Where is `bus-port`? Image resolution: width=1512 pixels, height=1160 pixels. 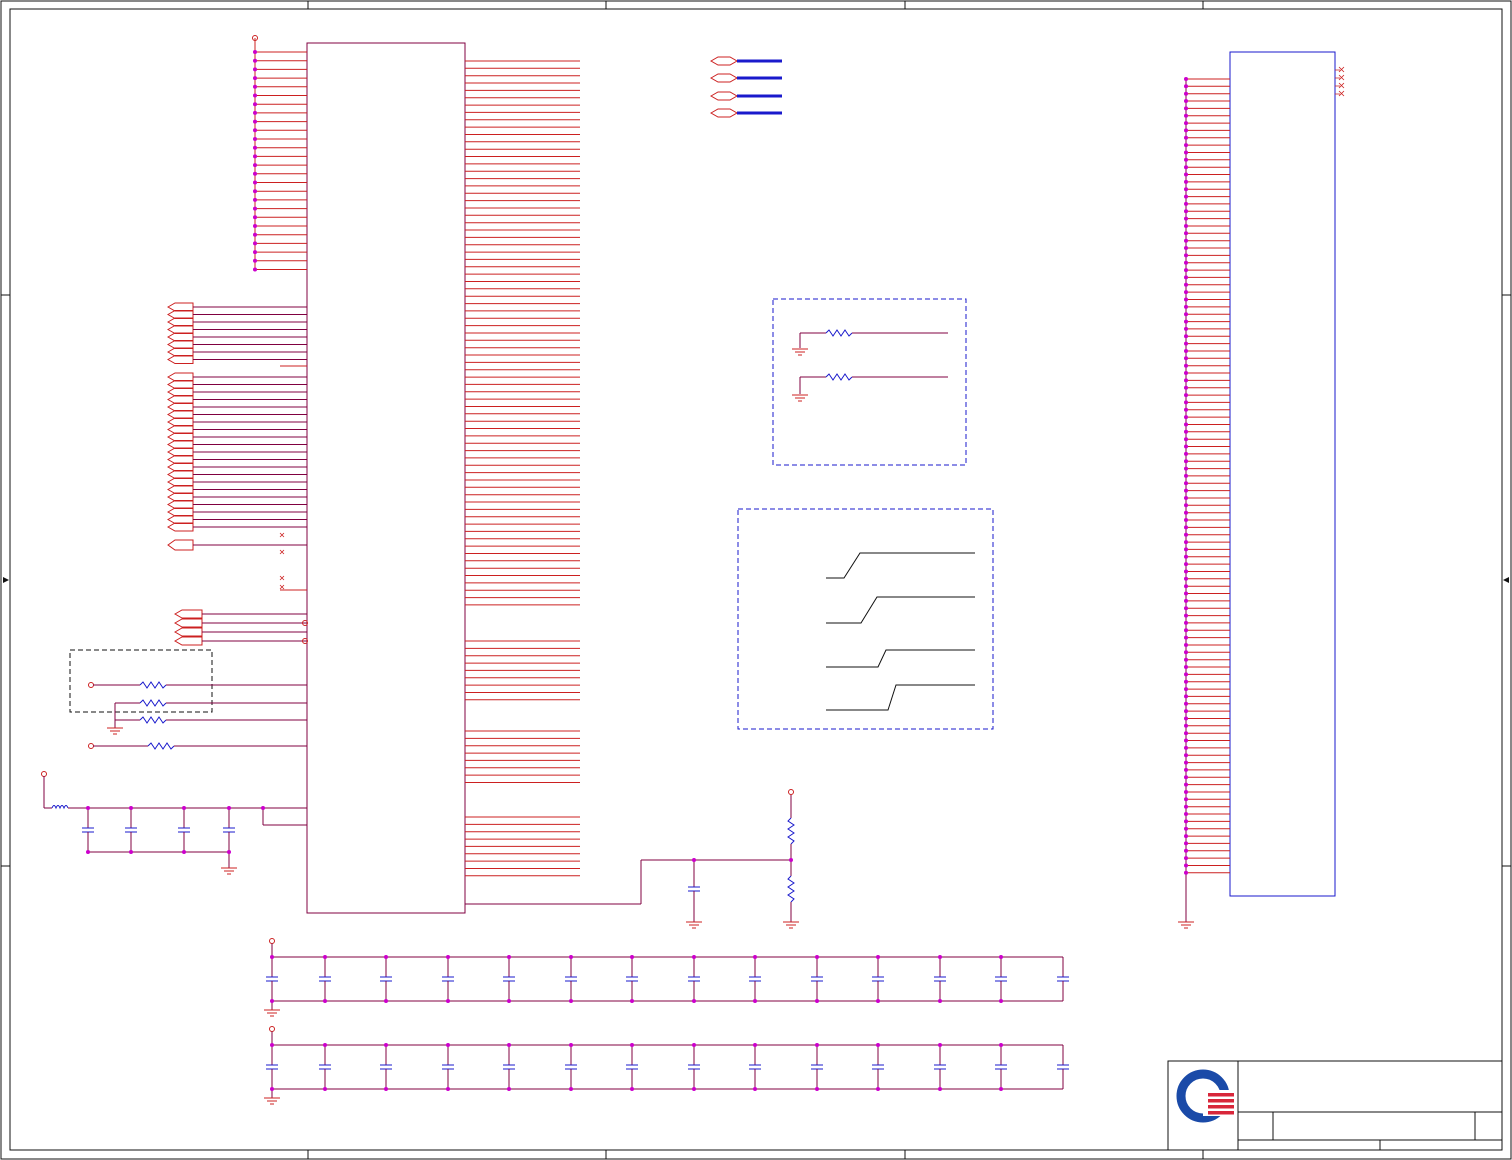
bus-port is located at coordinates (724, 78).